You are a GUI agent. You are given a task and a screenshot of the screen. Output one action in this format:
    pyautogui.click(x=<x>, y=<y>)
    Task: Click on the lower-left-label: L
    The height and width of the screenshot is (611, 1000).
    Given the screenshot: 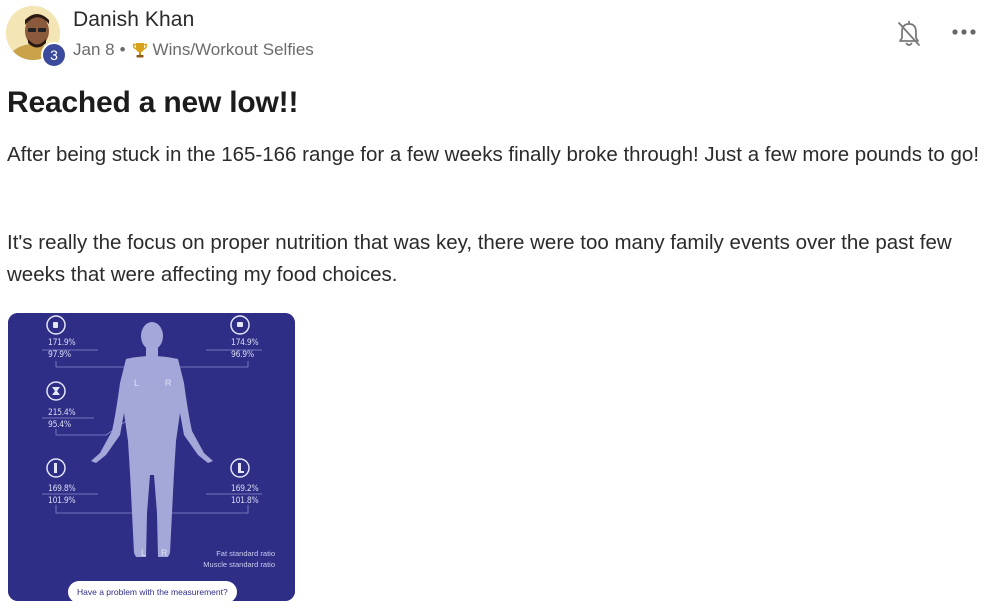 What is the action you would take?
    pyautogui.click(x=144, y=553)
    